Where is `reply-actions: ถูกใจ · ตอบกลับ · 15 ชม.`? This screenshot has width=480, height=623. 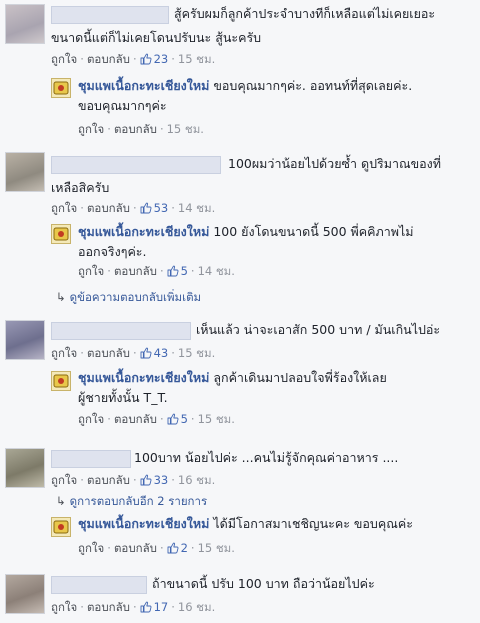 reply-actions: ถูกใจ · ตอบกลับ · 15 ชม. is located at coordinates (141, 129).